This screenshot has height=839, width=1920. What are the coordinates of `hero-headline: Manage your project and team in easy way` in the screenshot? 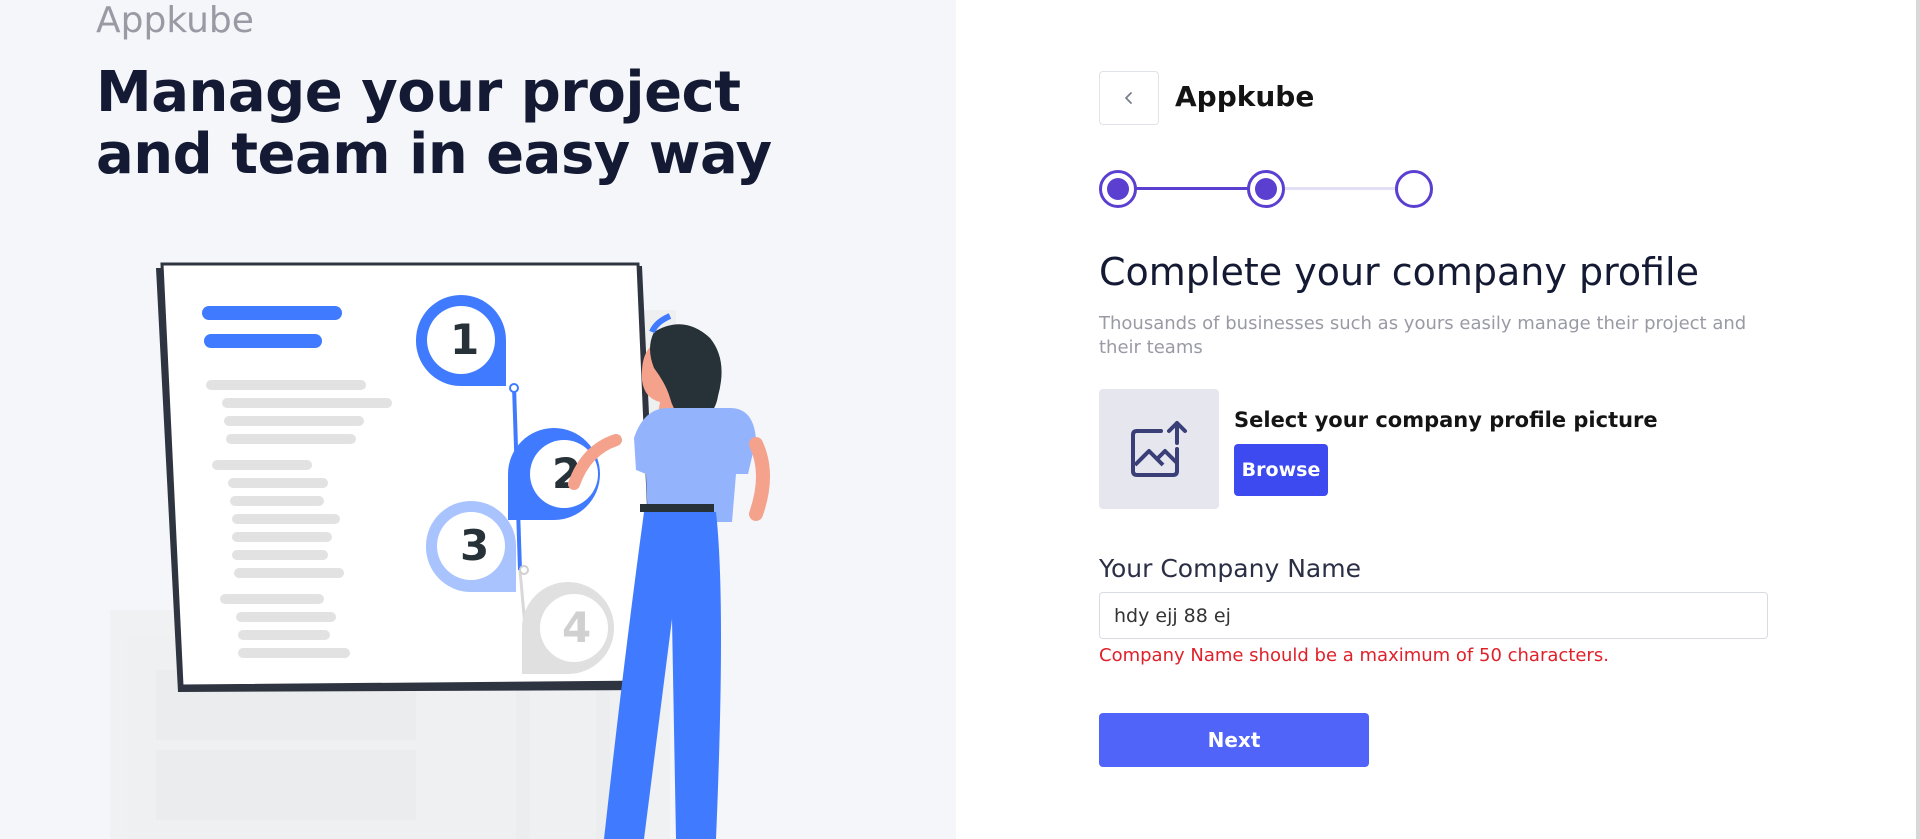 It's located at (434, 123).